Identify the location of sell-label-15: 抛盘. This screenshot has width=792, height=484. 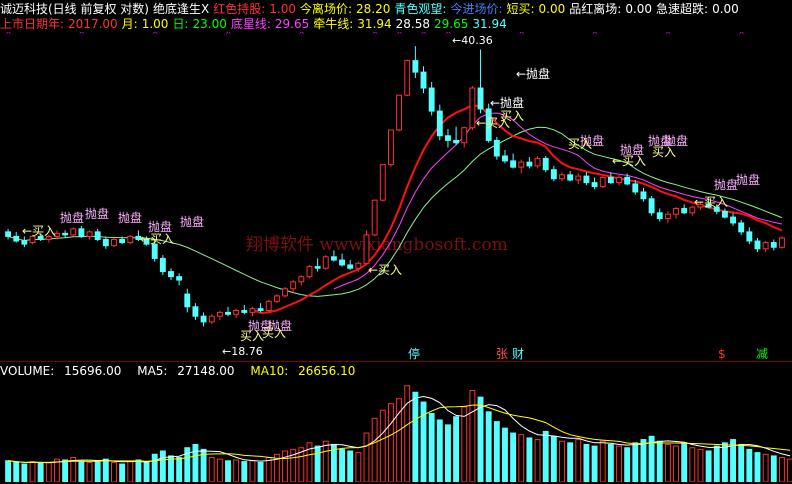
(726, 184).